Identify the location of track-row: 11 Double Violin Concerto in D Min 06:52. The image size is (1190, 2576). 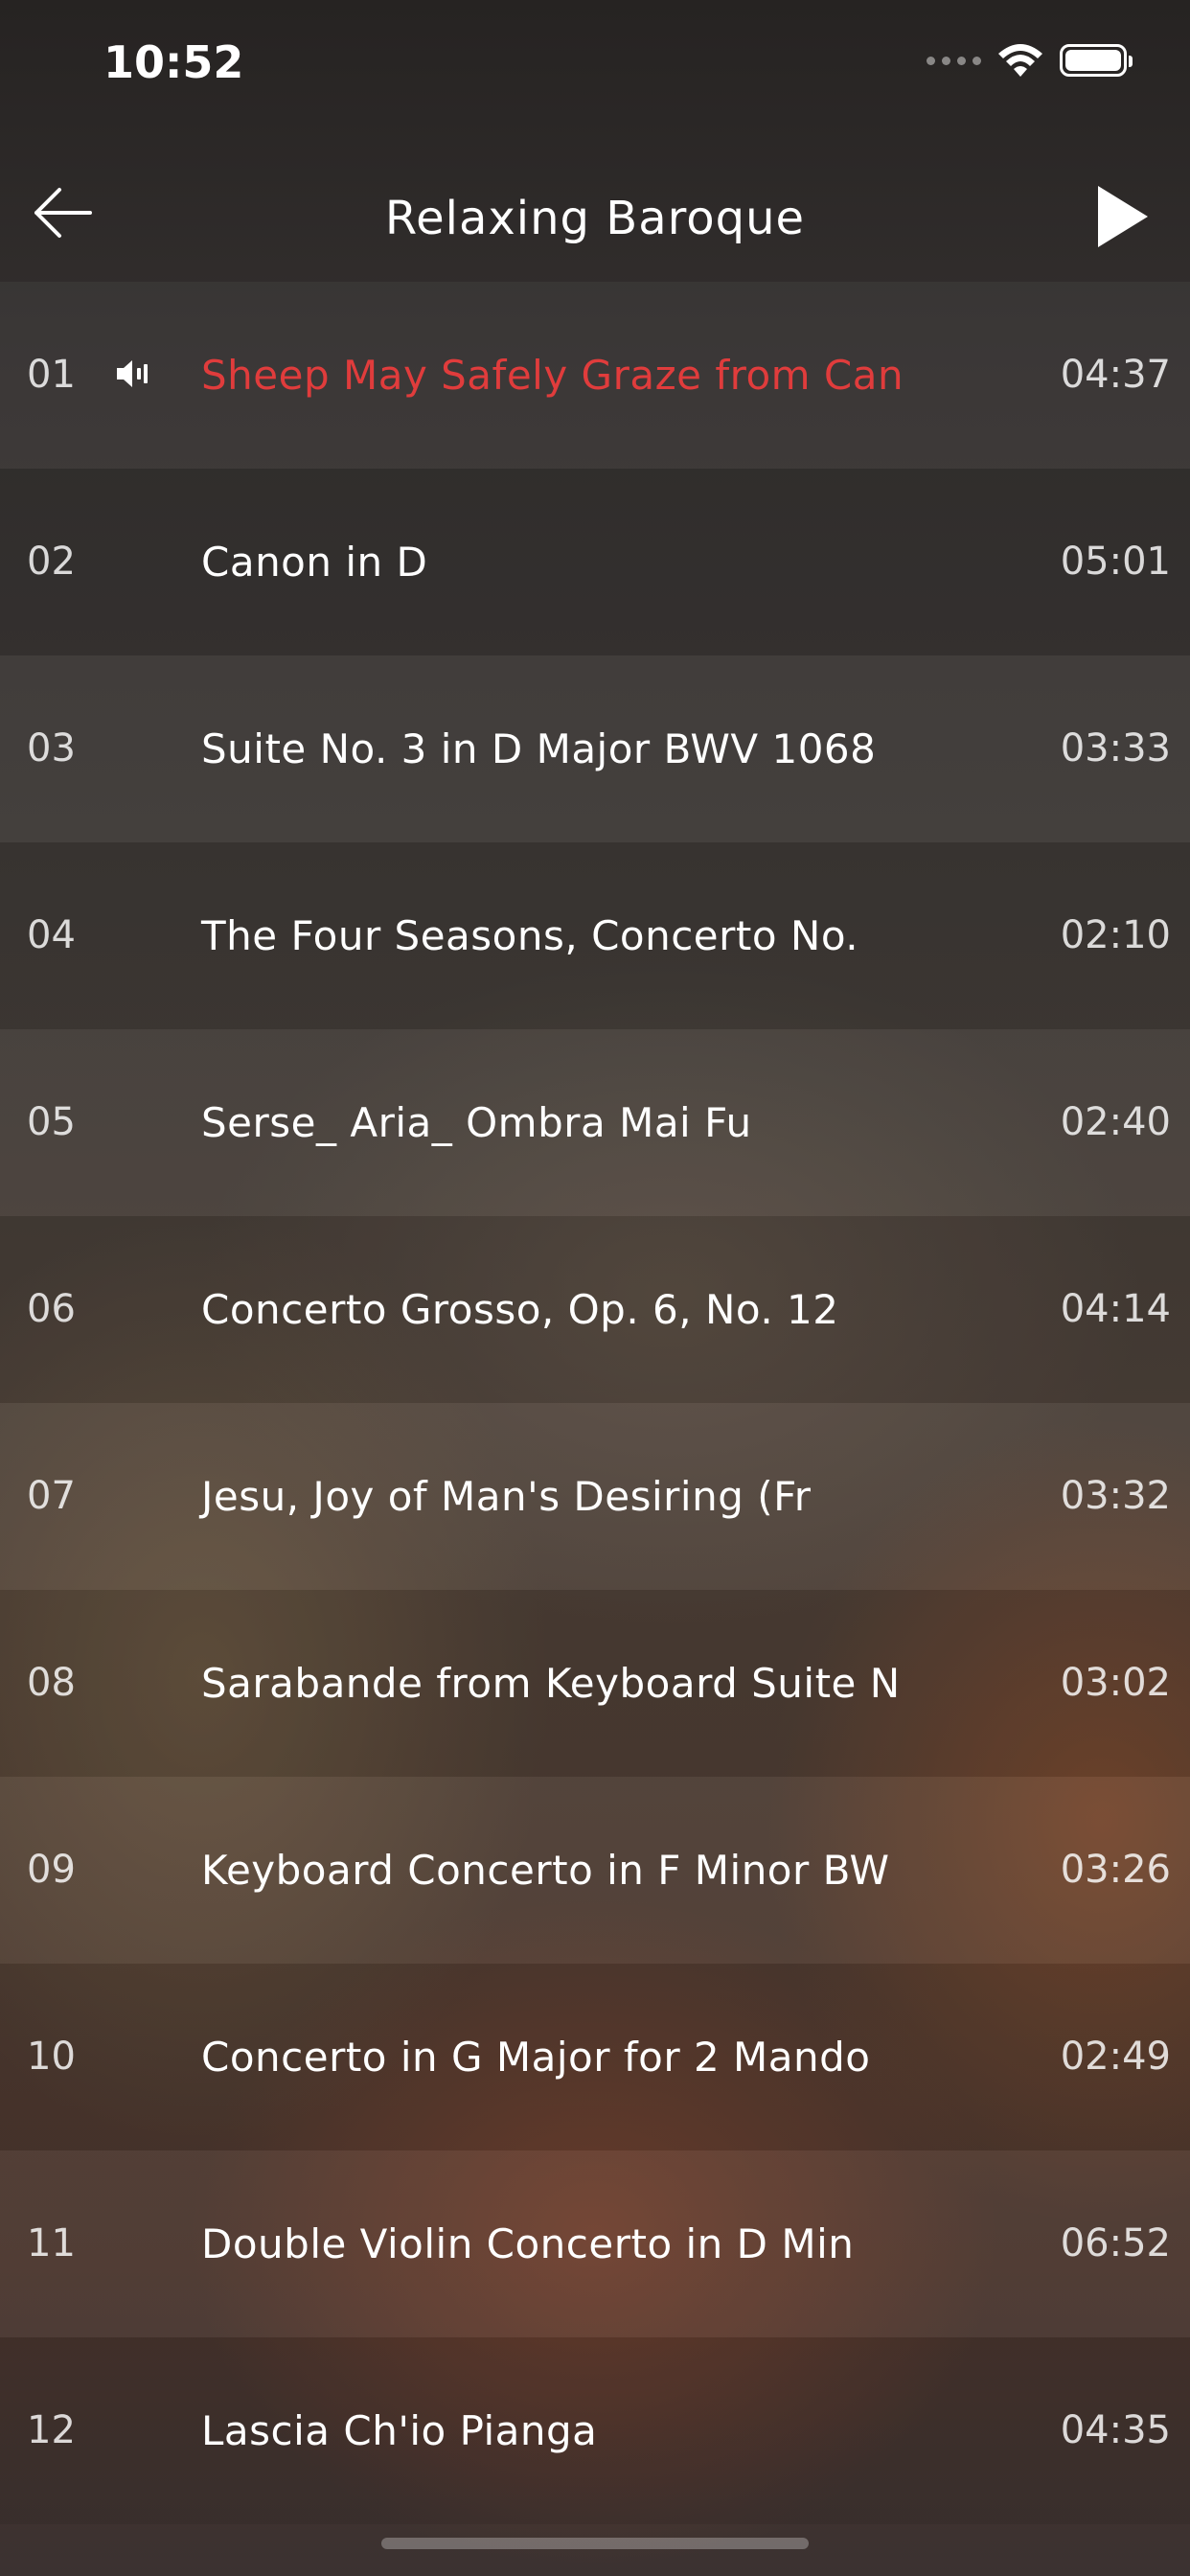
(595, 2243).